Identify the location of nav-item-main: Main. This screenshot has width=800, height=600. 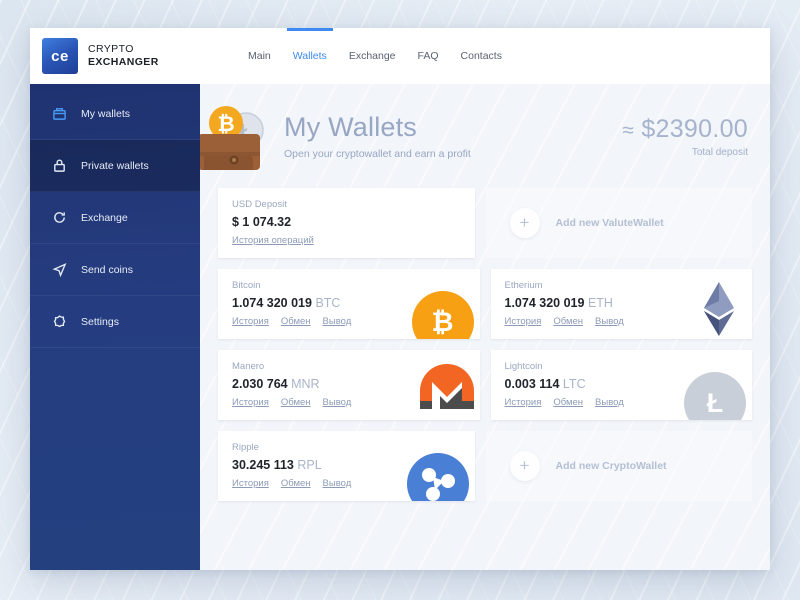
(259, 56).